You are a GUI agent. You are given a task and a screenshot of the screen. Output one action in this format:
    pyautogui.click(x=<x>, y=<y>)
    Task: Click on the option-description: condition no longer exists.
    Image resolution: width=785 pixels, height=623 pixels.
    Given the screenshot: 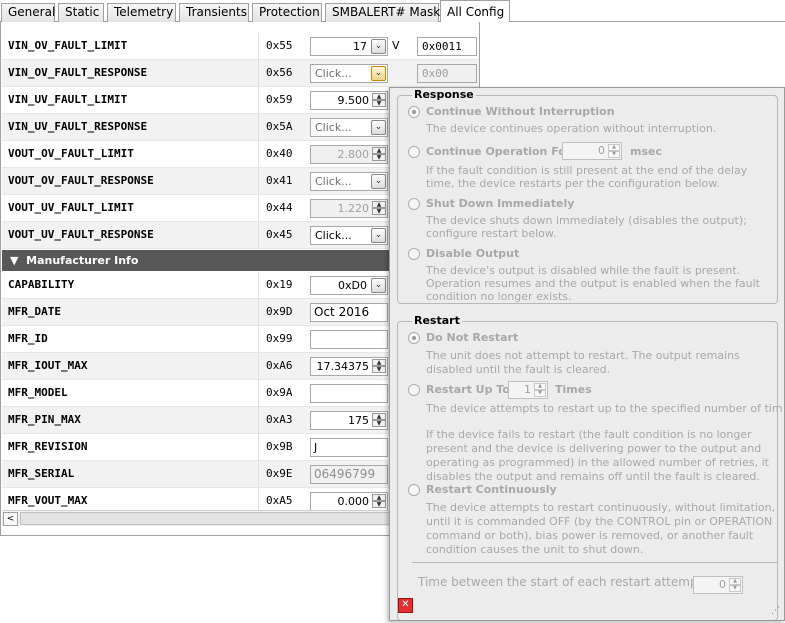 What is the action you would take?
    pyautogui.click(x=499, y=296)
    